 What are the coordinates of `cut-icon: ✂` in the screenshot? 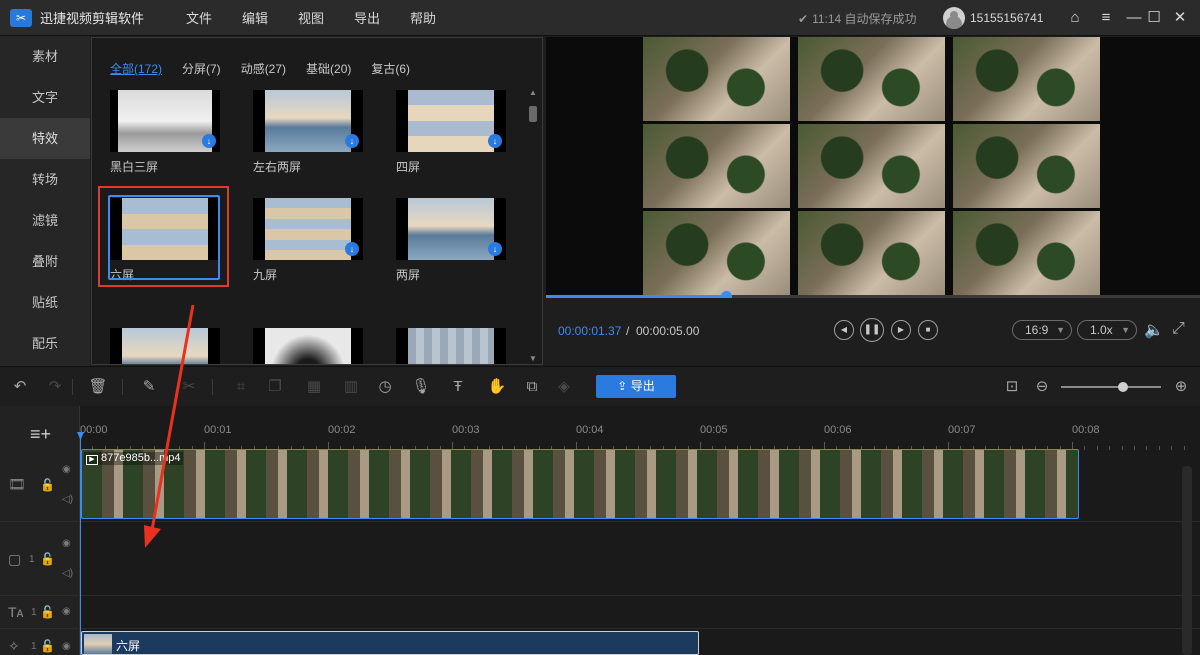 It's located at (189, 387).